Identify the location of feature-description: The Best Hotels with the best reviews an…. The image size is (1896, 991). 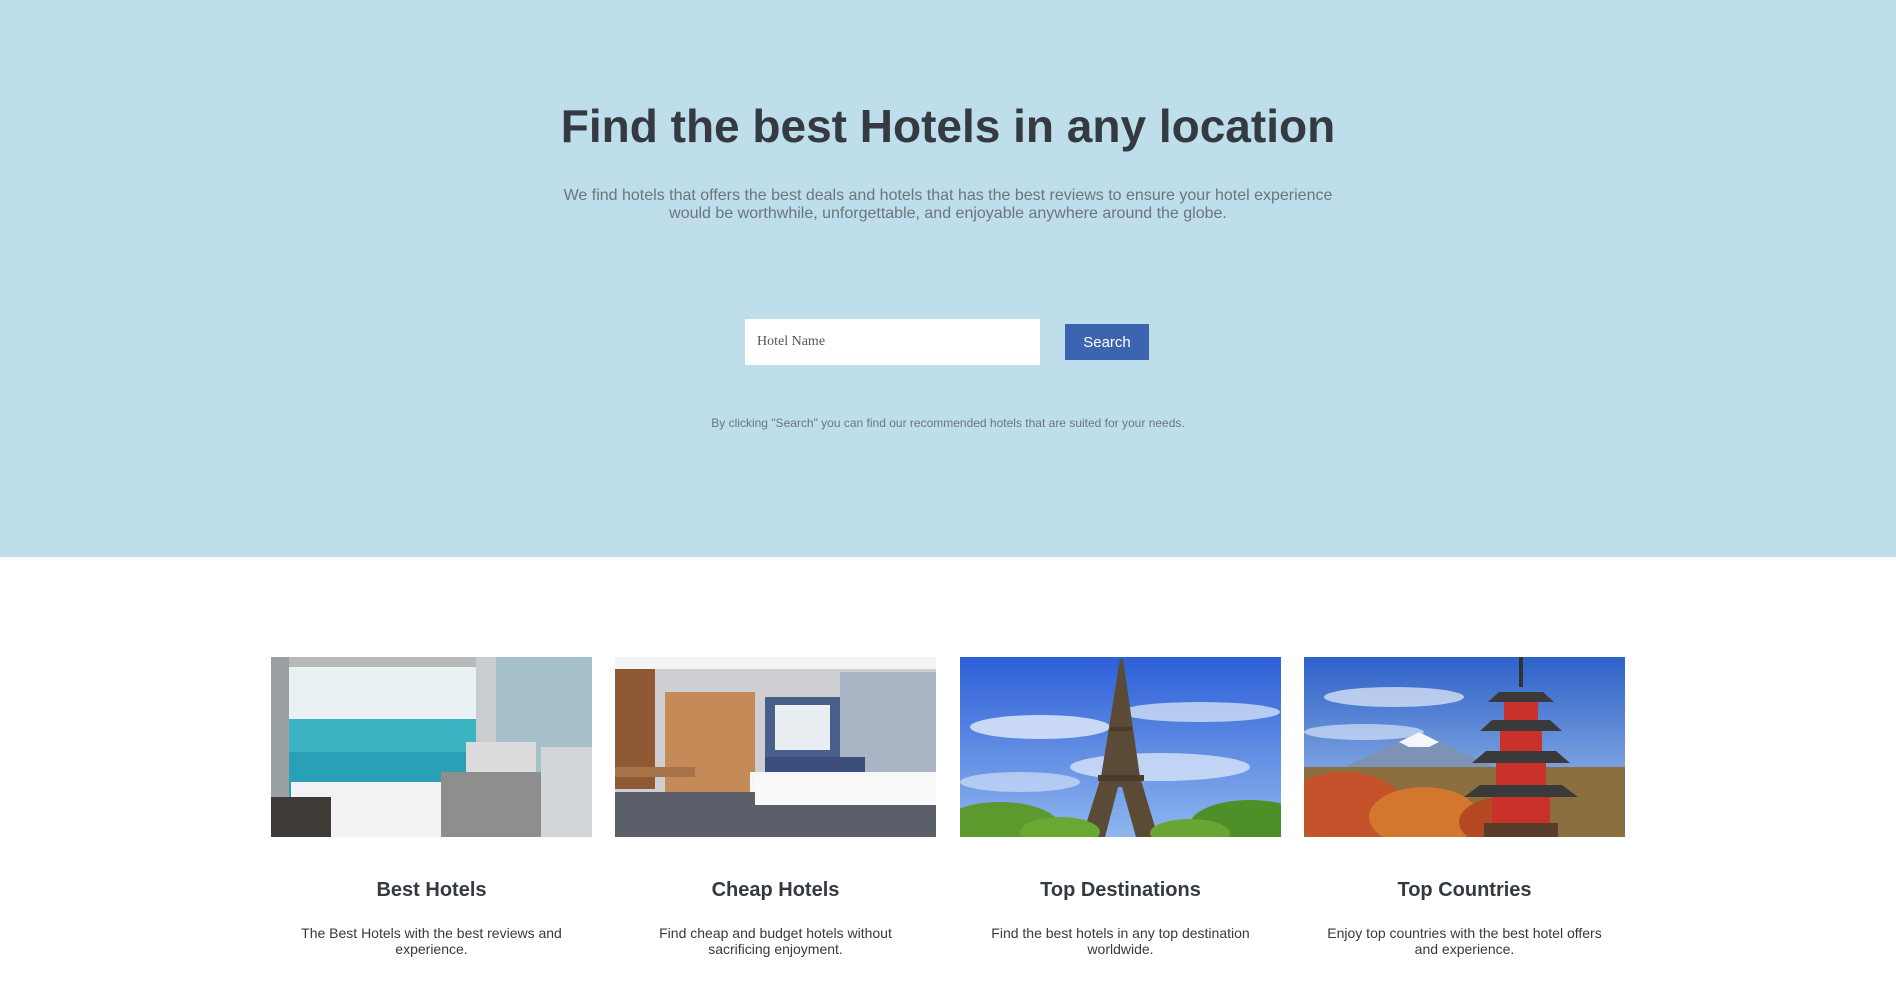
(431, 941).